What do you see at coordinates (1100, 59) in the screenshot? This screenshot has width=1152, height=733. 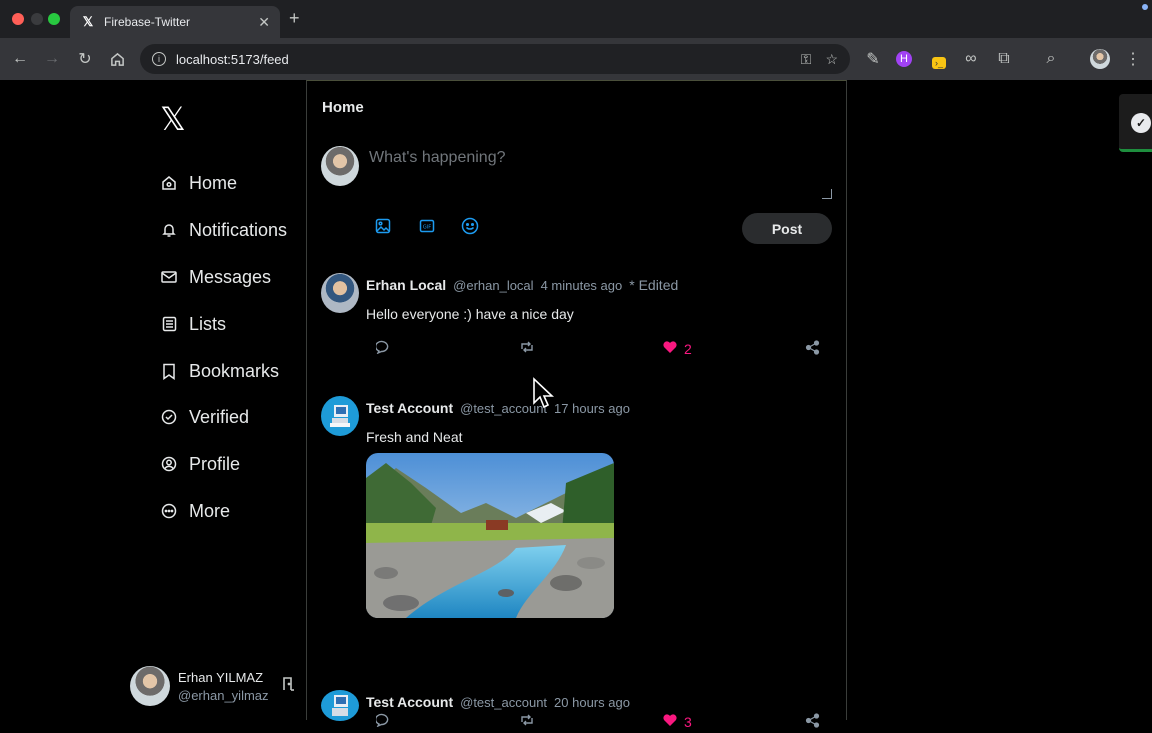 I see `browser-profile-avatar` at bounding box center [1100, 59].